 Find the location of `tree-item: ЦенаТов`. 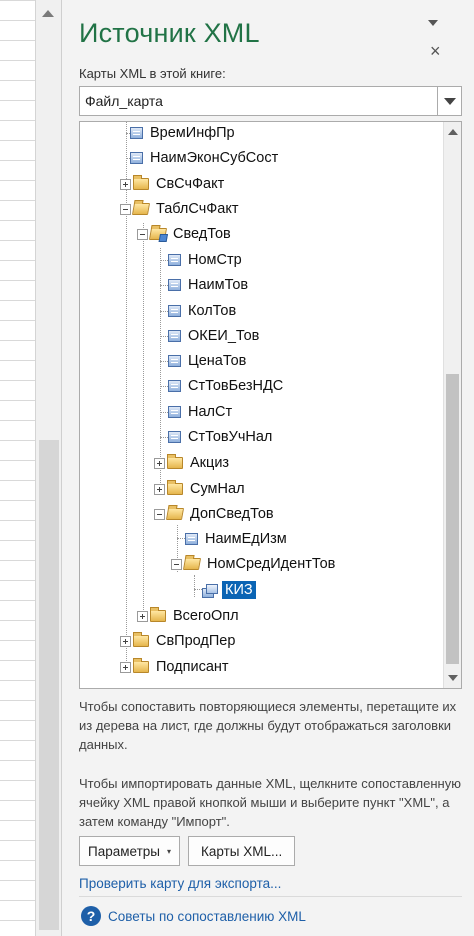

tree-item: ЦенаТов is located at coordinates (208, 361).